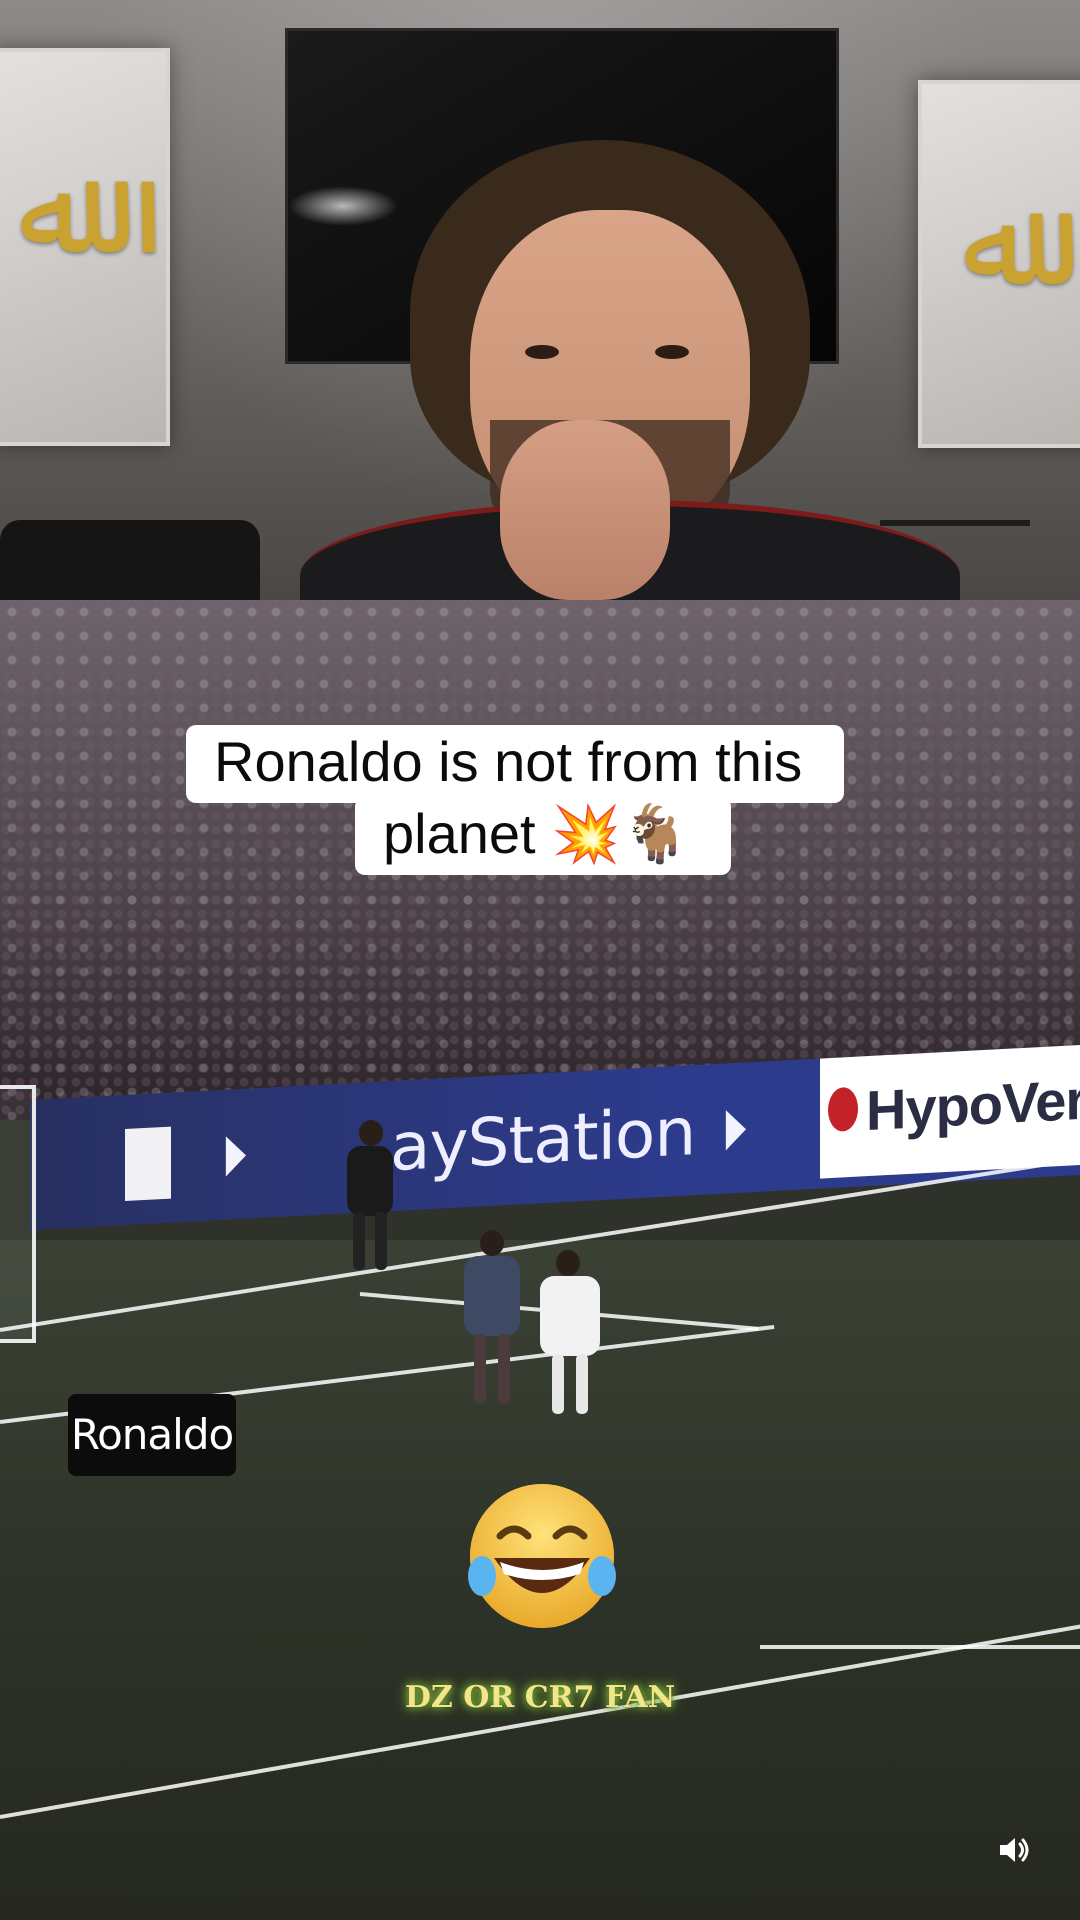  I want to click on calligraphy-left: ﷲ, so click(53, 211).